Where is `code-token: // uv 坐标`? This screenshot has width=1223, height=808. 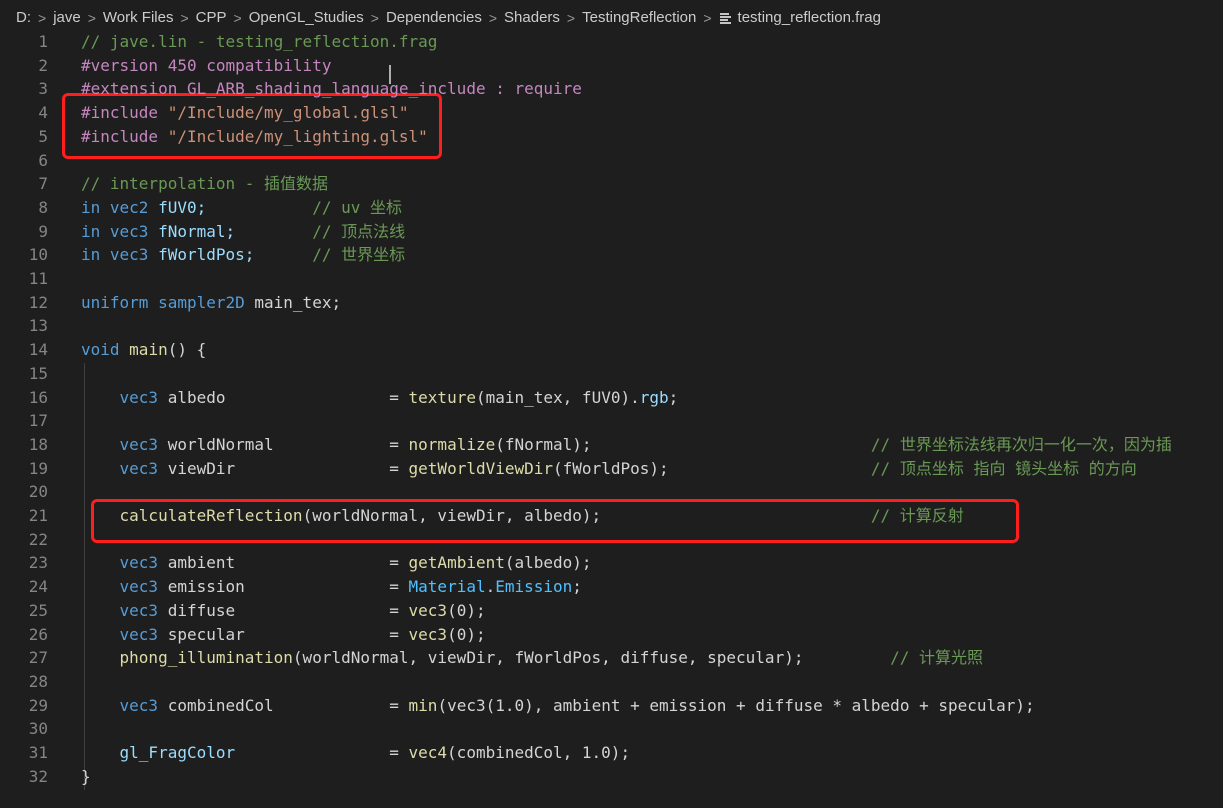 code-token: // uv 坐标 is located at coordinates (357, 207).